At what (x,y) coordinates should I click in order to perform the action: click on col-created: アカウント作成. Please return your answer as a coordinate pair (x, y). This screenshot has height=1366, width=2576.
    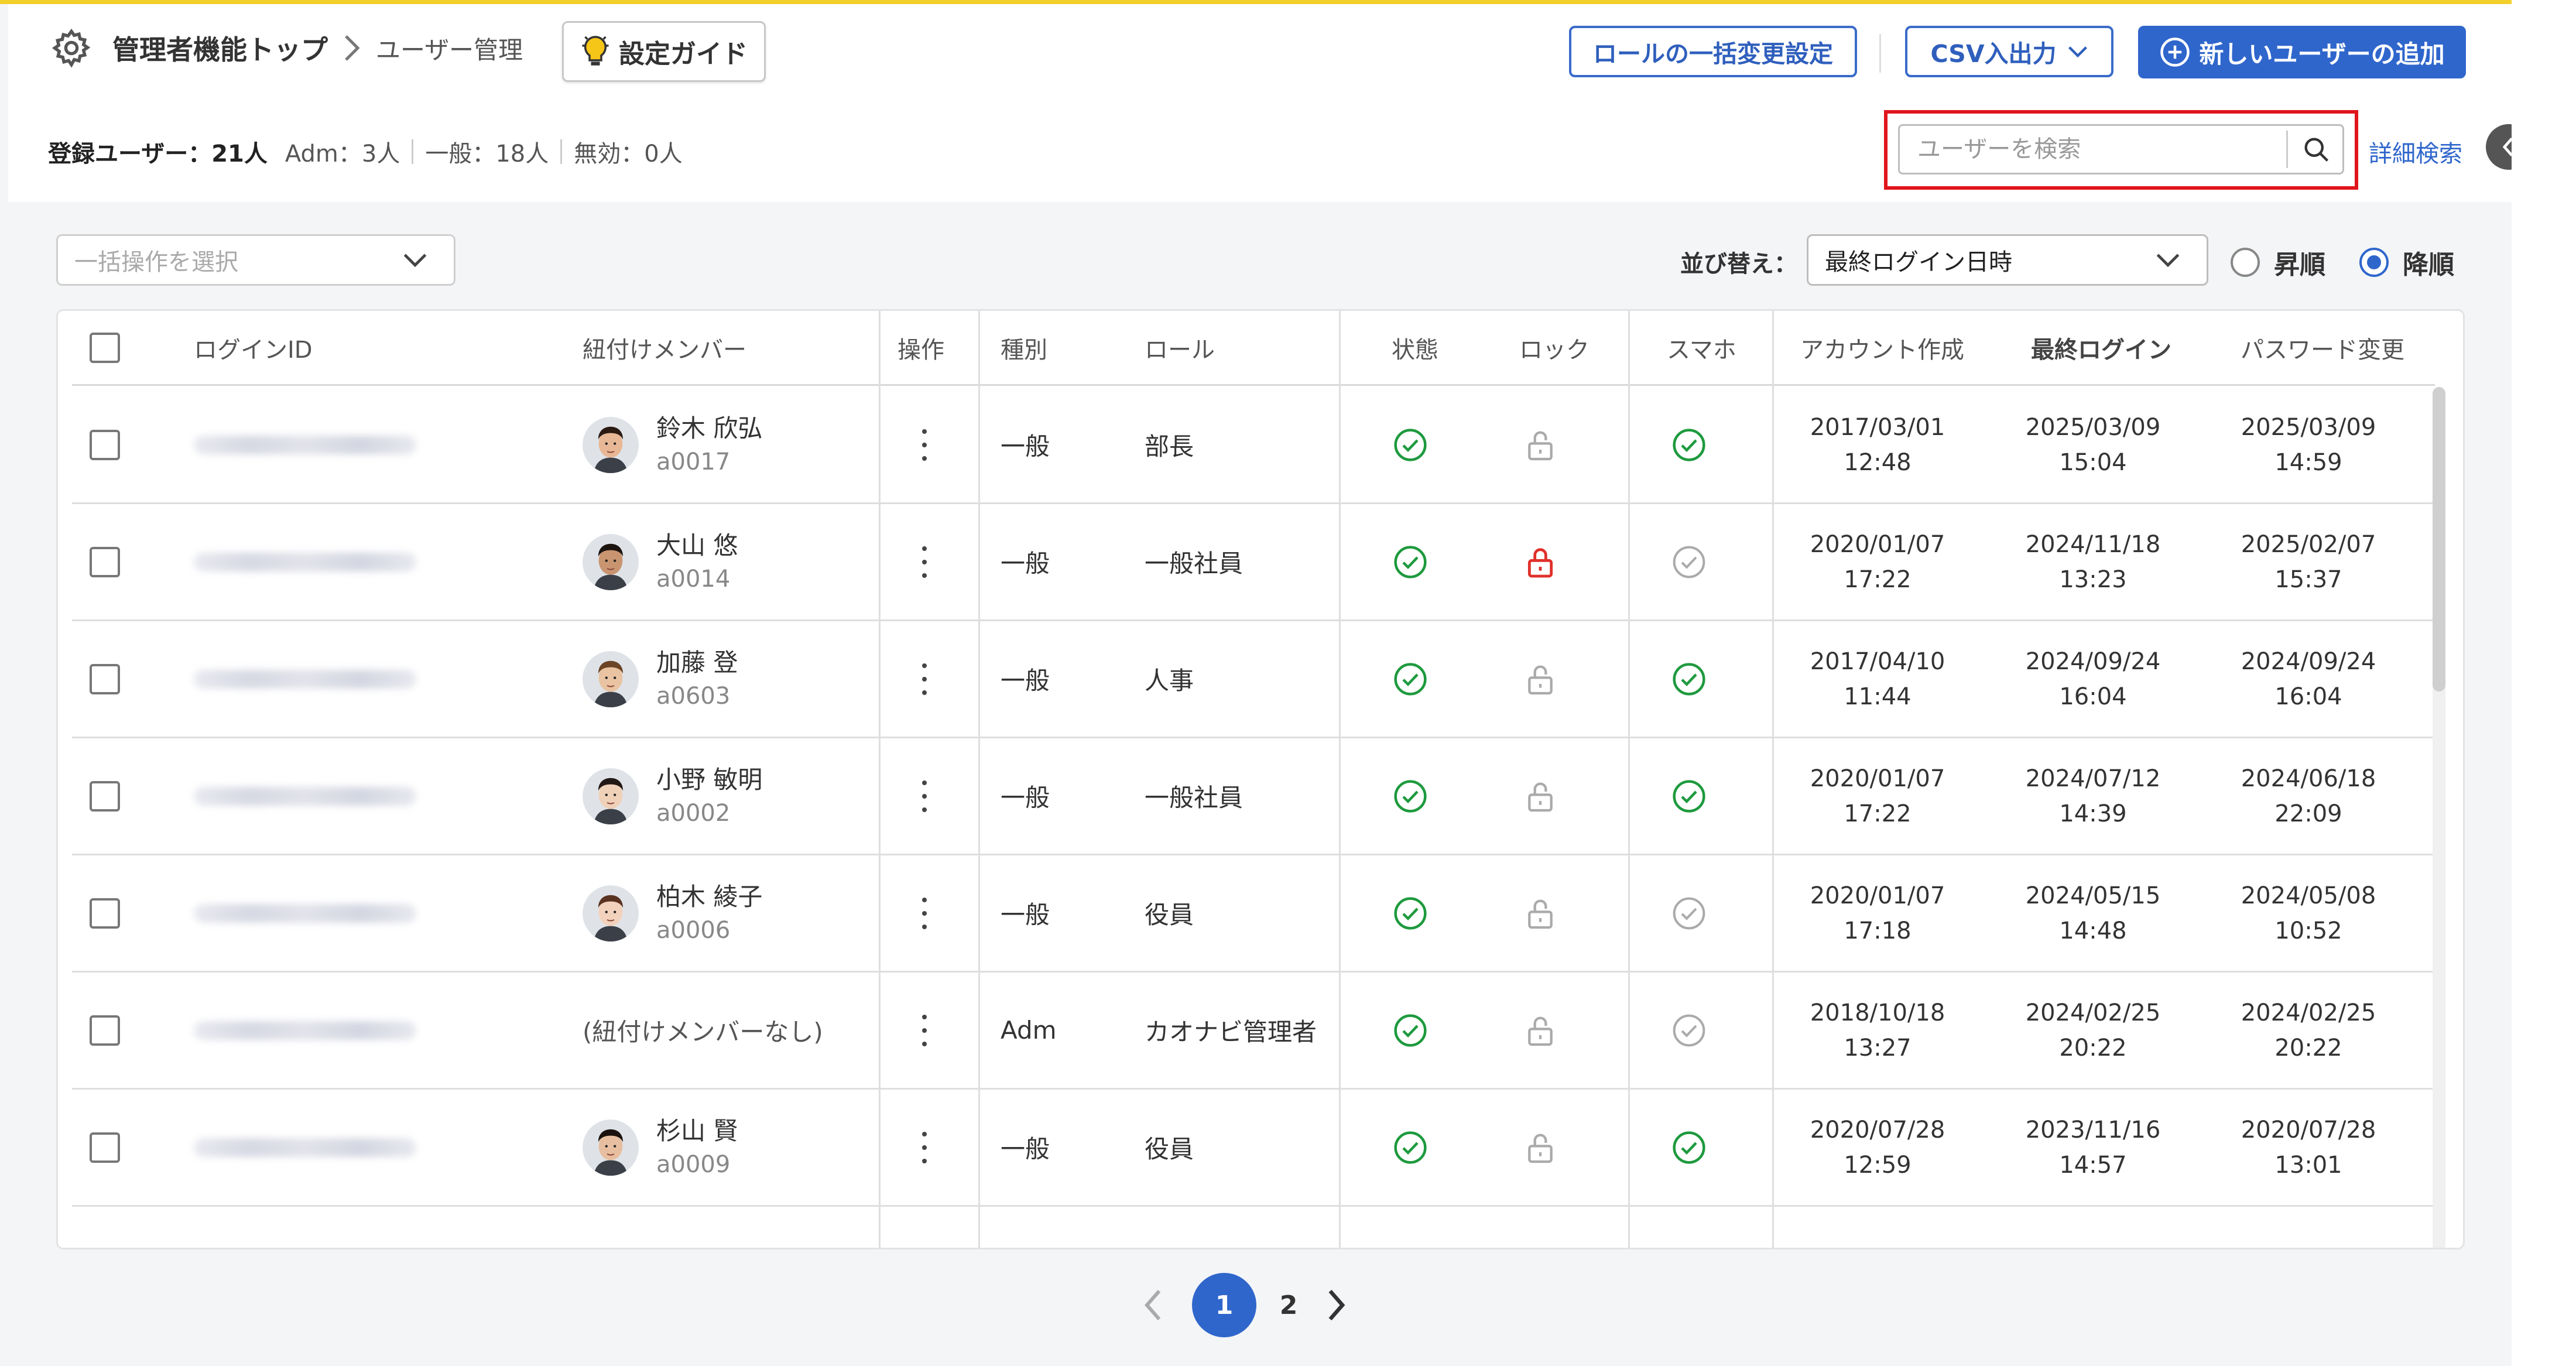
    Looking at the image, I should click on (1882, 347).